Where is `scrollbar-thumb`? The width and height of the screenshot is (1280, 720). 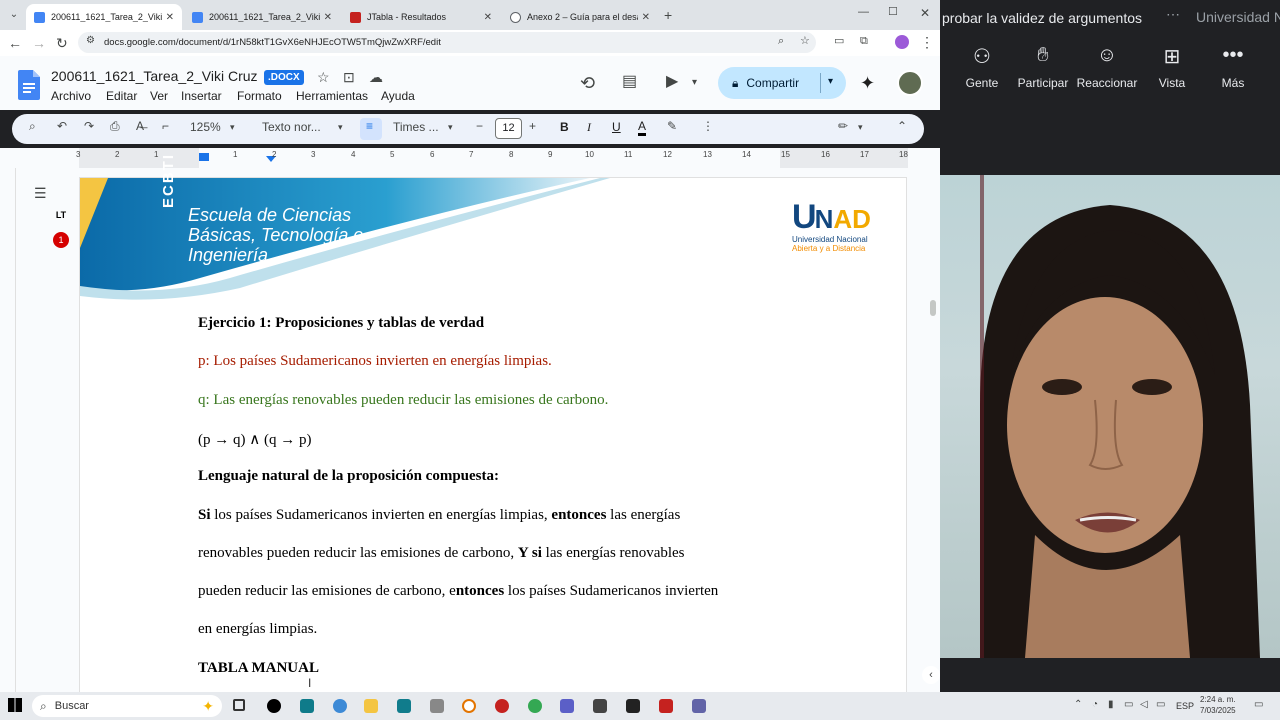 scrollbar-thumb is located at coordinates (933, 308).